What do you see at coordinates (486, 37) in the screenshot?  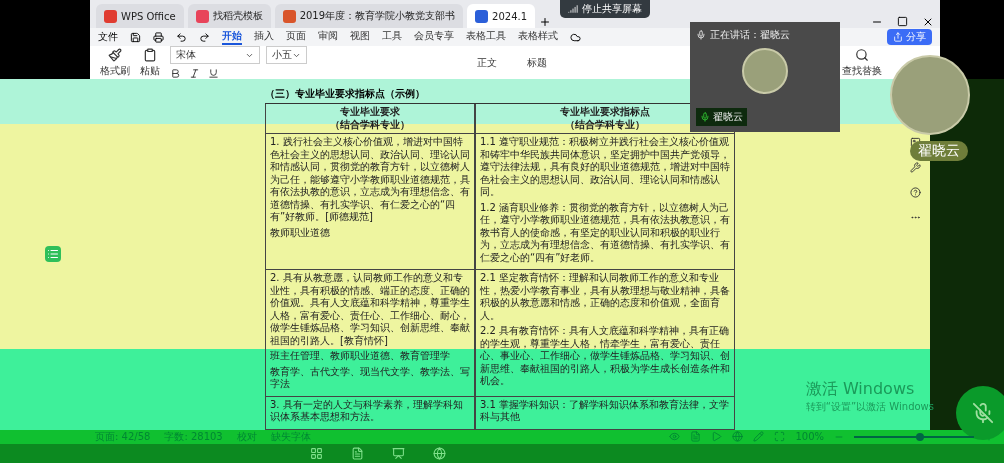 I see `ribbon-tab: 表格工具` at bounding box center [486, 37].